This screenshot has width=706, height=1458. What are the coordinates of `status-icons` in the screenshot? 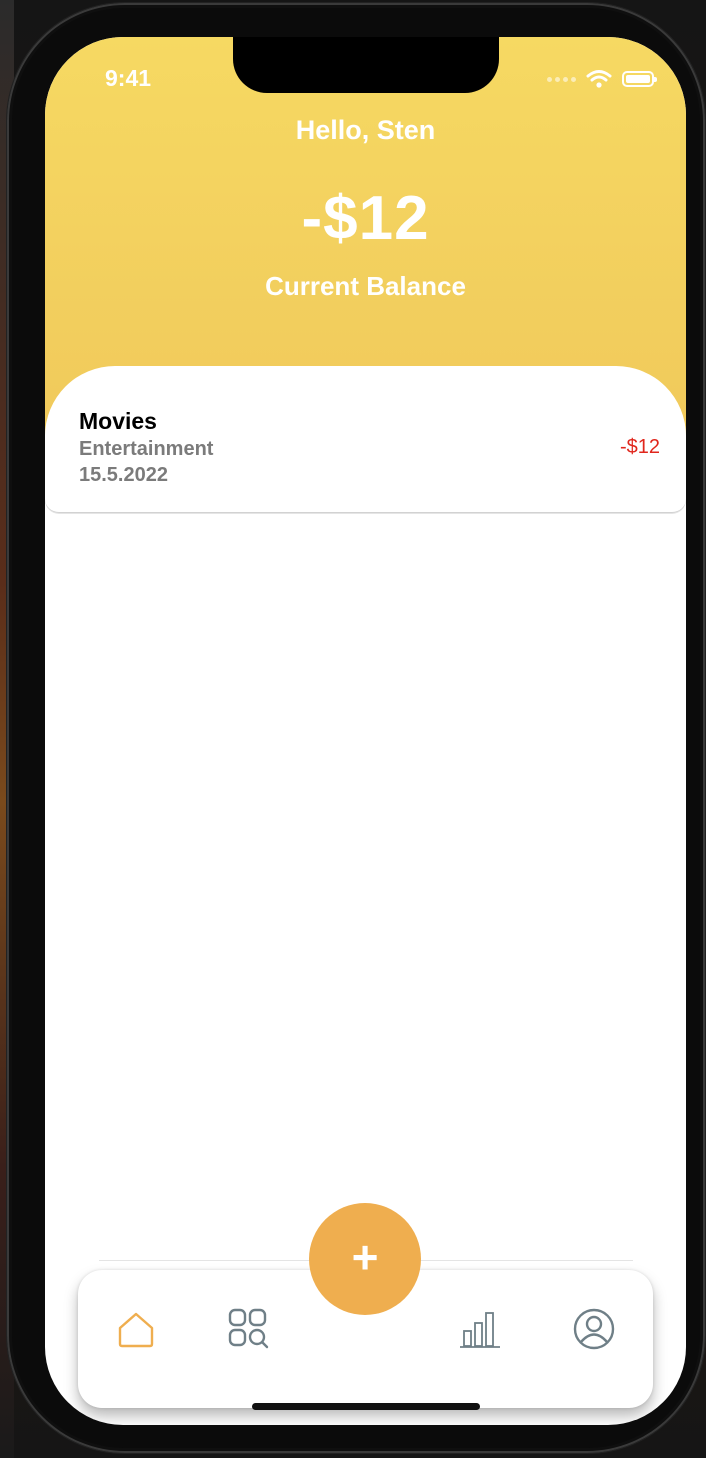 It's located at (602, 79).